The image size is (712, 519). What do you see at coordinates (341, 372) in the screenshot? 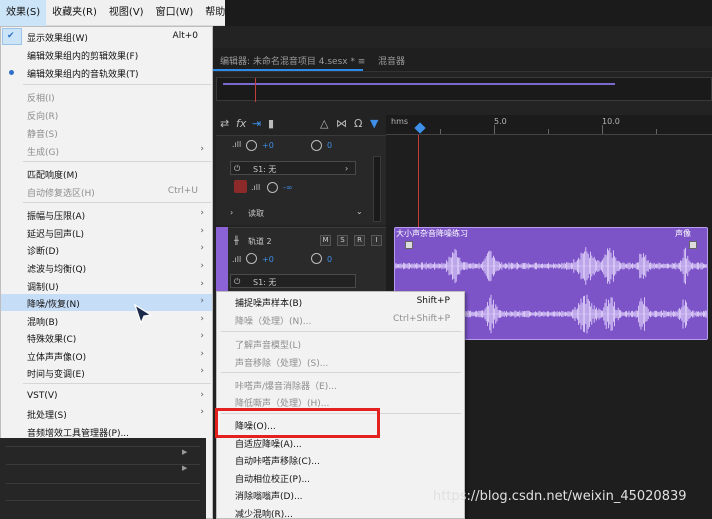
I see `menu-separator` at bounding box center [341, 372].